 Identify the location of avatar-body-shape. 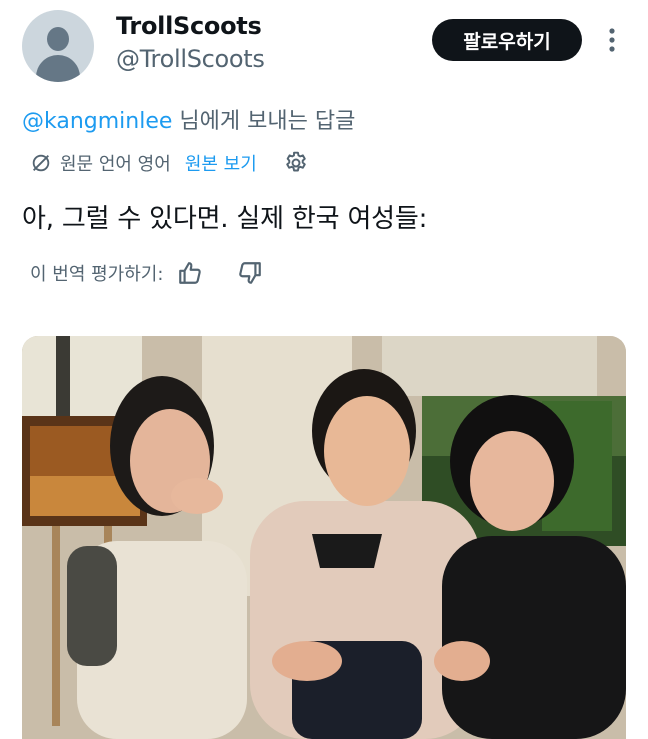
(58, 68).